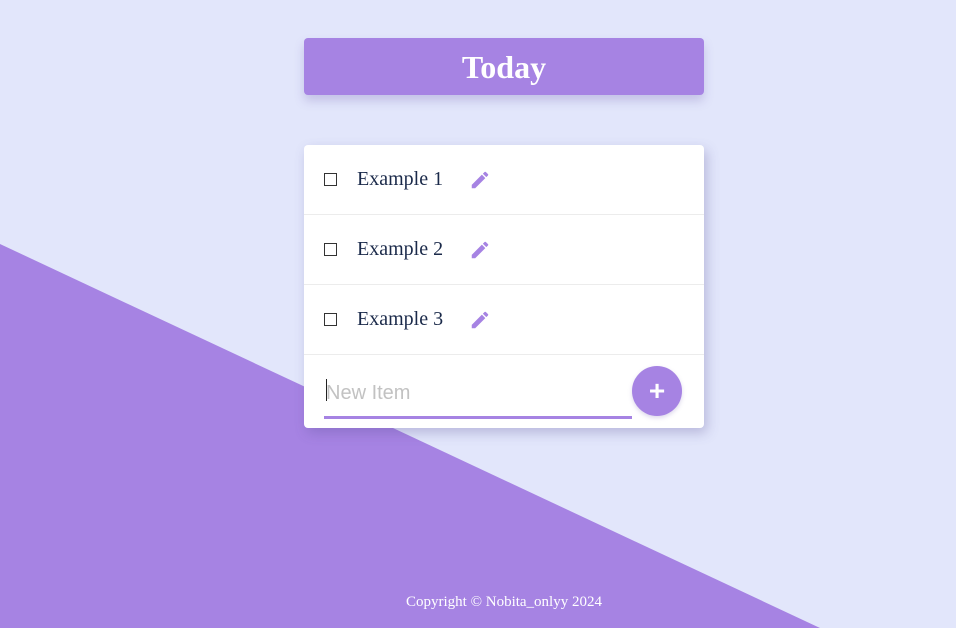  I want to click on list-item: Example 1, so click(504, 180).